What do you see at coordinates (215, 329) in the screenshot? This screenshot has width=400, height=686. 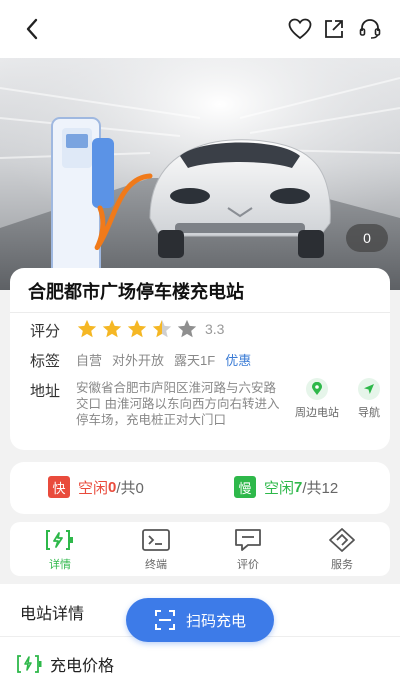 I see `rating-score: 3.3` at bounding box center [215, 329].